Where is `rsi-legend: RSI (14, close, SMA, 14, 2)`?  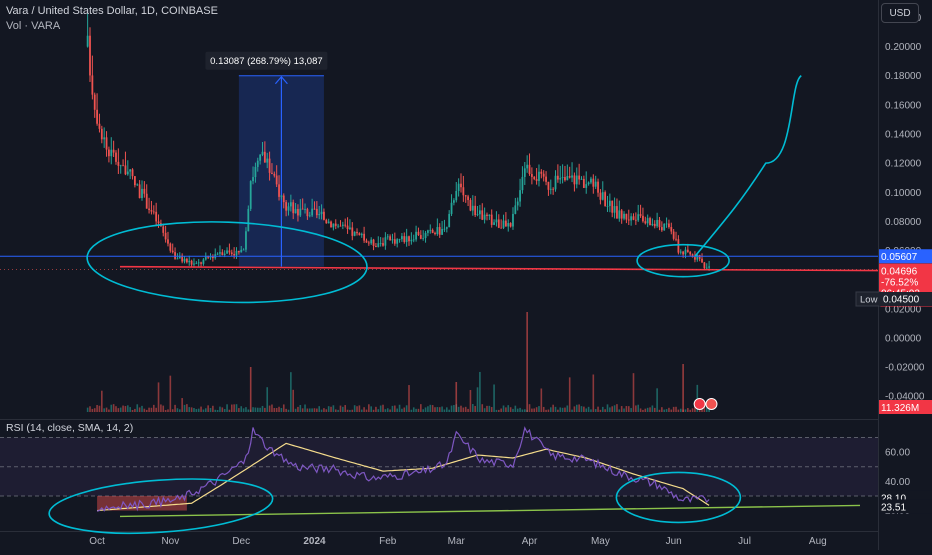
rsi-legend: RSI (14, close, SMA, 14, 2) is located at coordinates (69, 428).